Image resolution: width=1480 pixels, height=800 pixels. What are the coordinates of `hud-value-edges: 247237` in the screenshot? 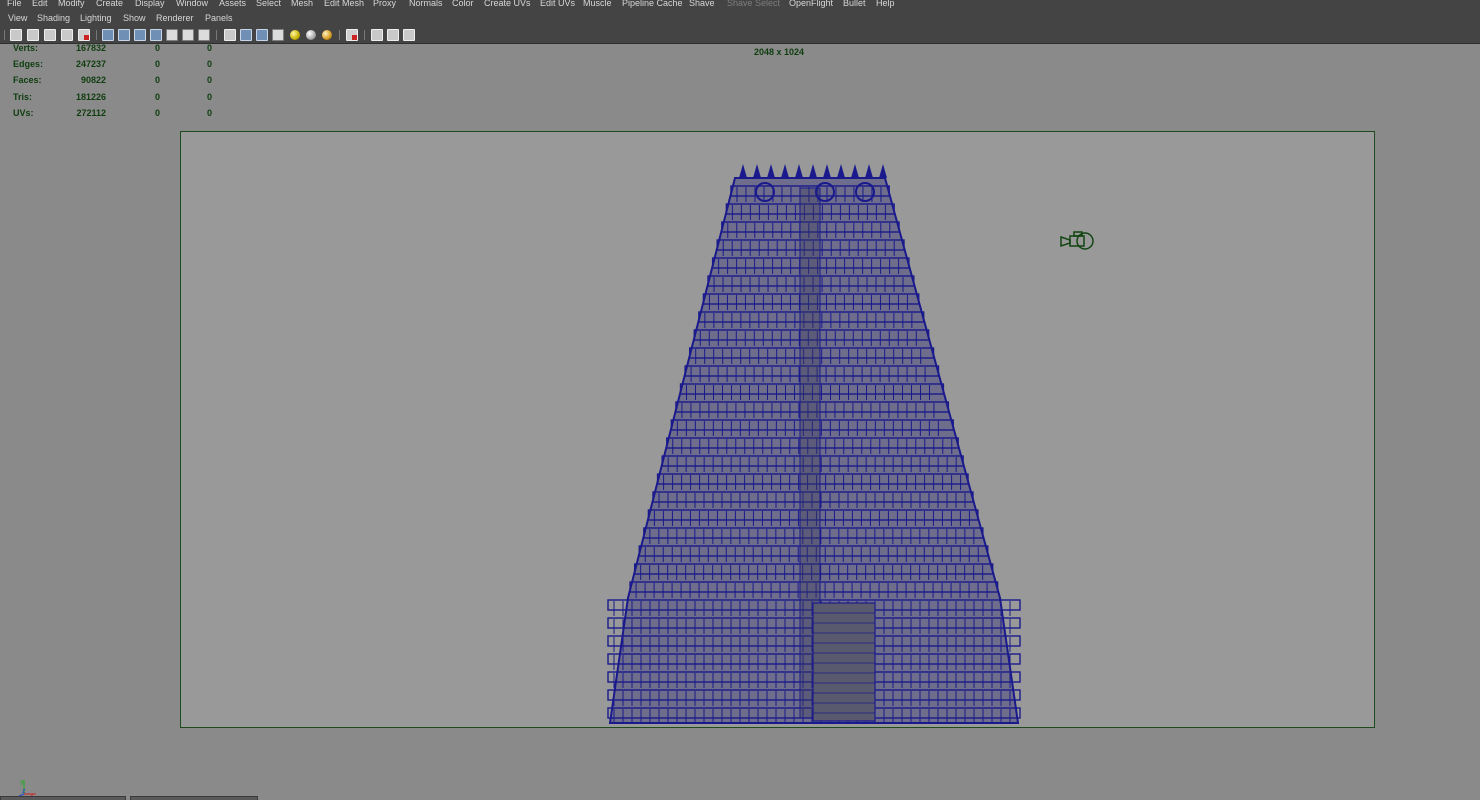 It's located at (90, 64).